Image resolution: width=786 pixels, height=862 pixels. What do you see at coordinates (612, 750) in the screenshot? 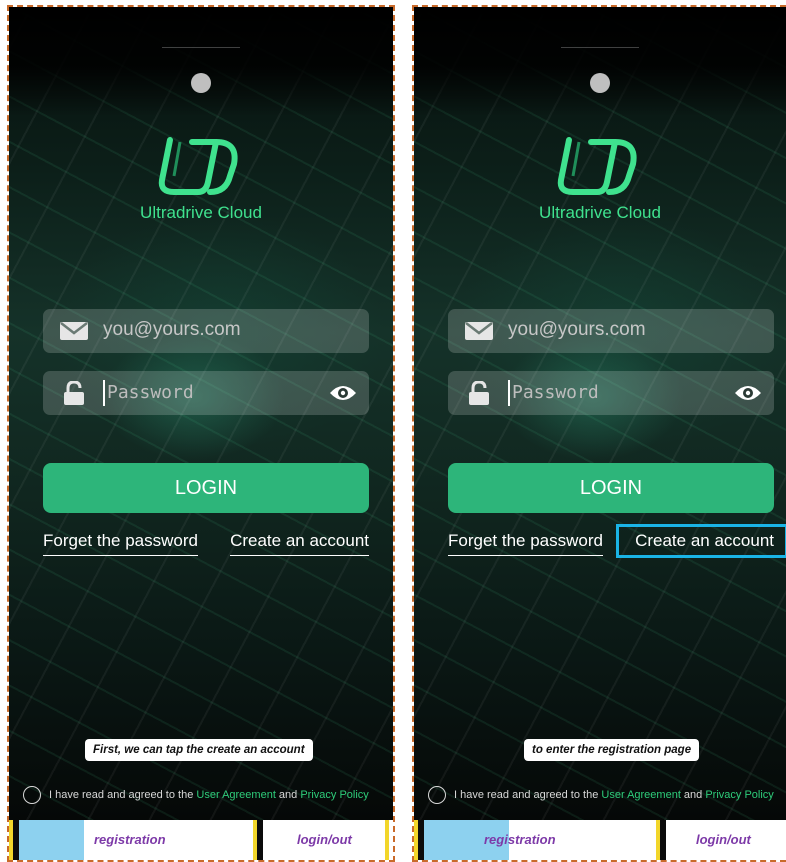
I see `tutorial-caption: to enter the registration page` at bounding box center [612, 750].